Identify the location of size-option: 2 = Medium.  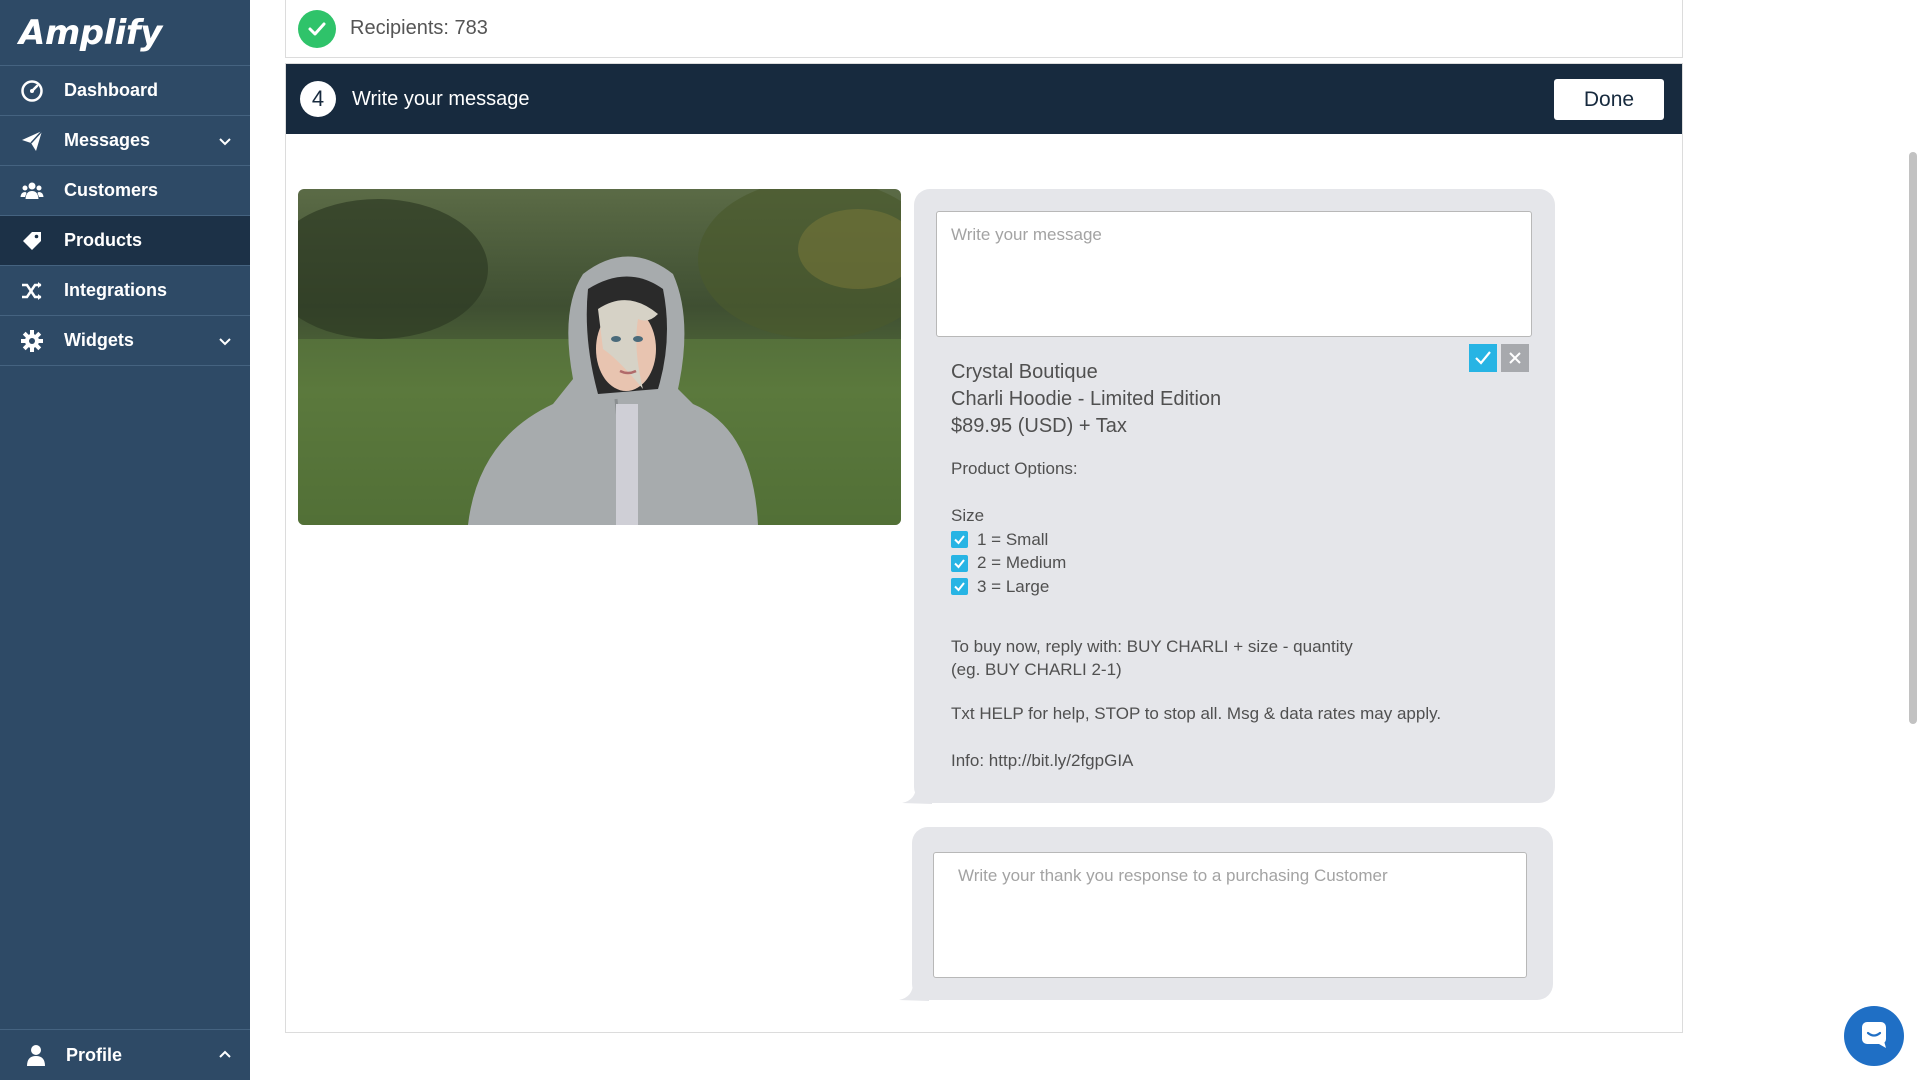
(1008, 564).